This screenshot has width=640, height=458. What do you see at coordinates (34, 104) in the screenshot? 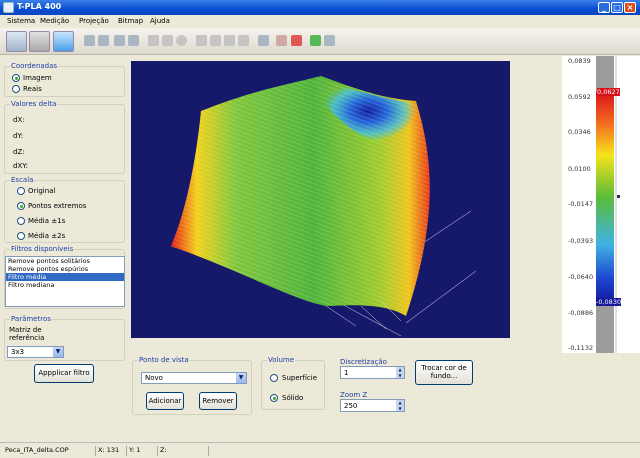
I see `valores-delta-title: Valores delta` at bounding box center [34, 104].